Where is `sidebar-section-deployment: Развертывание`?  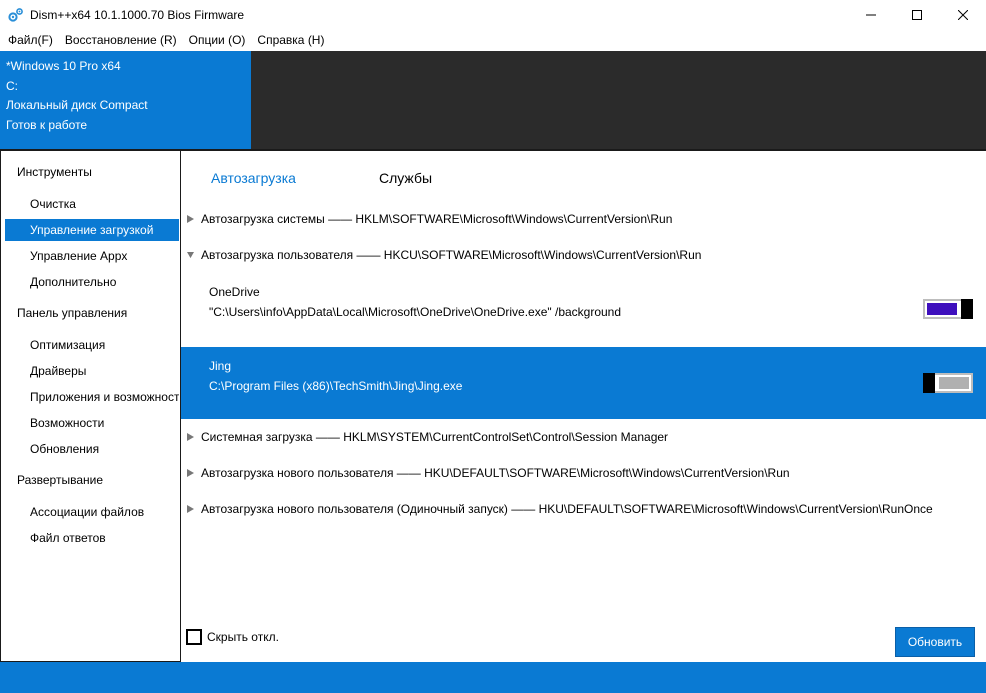 sidebar-section-deployment: Развертывание is located at coordinates (60, 480).